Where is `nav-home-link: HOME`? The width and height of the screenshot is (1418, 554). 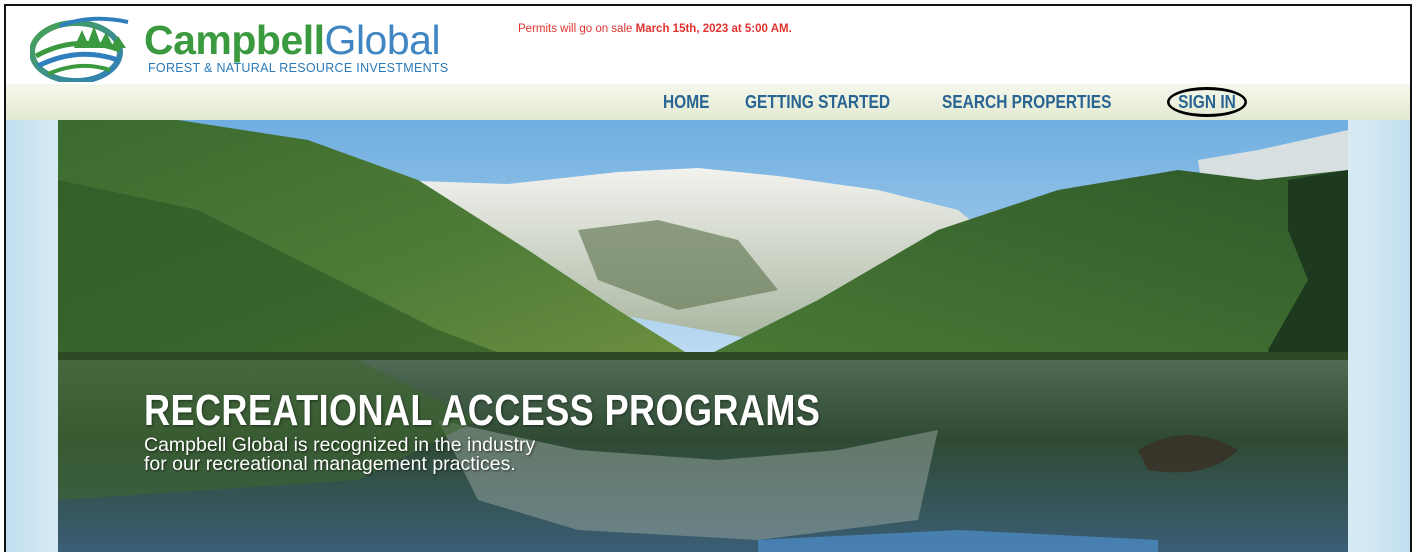
nav-home-link: HOME is located at coordinates (686, 103).